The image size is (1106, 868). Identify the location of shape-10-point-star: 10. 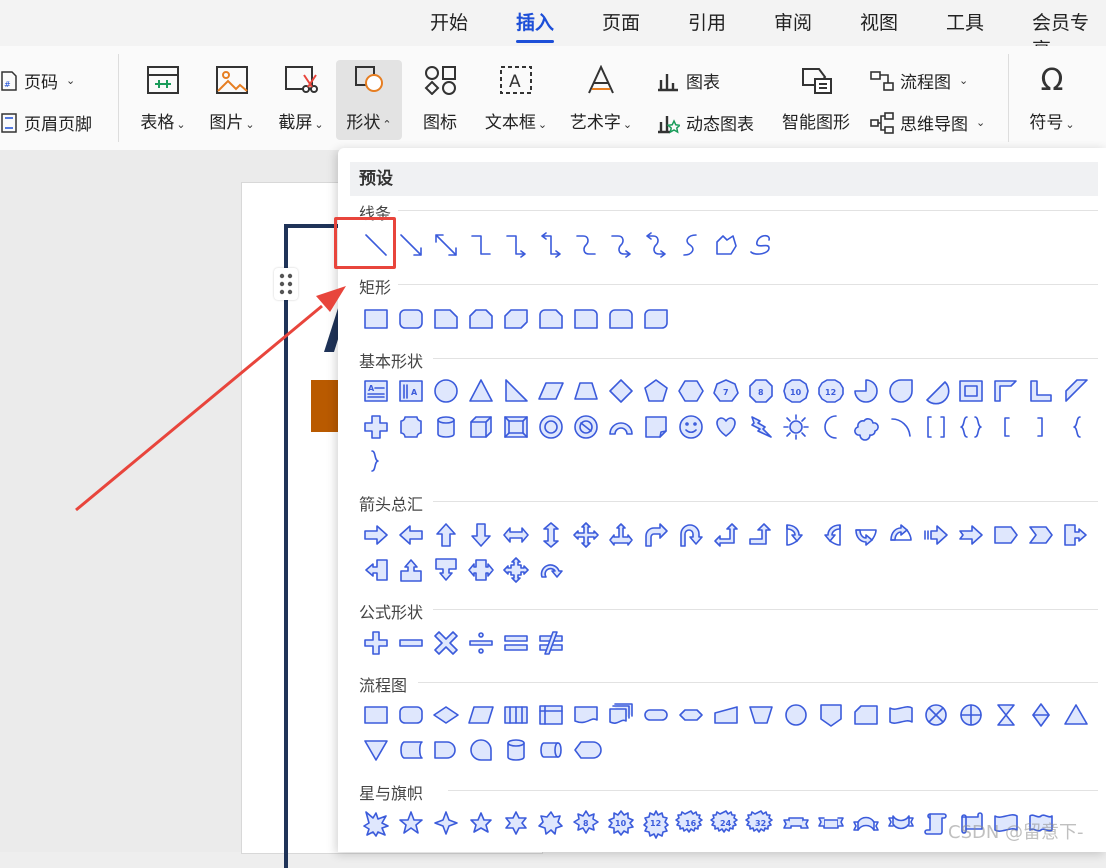
(620, 823).